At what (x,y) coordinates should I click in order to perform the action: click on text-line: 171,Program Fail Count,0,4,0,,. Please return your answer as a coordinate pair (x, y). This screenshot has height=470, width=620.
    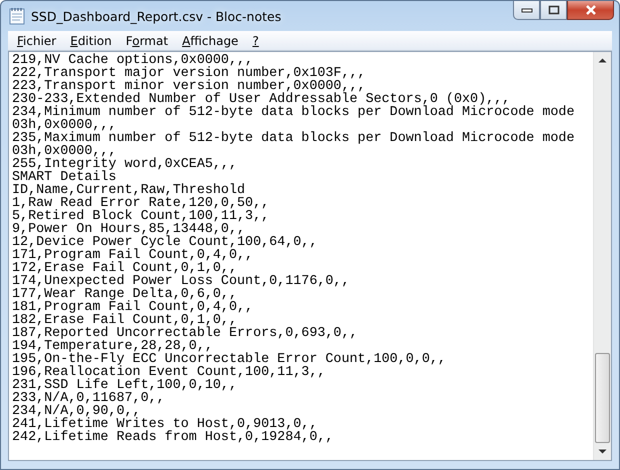
    Looking at the image, I should click on (133, 255).